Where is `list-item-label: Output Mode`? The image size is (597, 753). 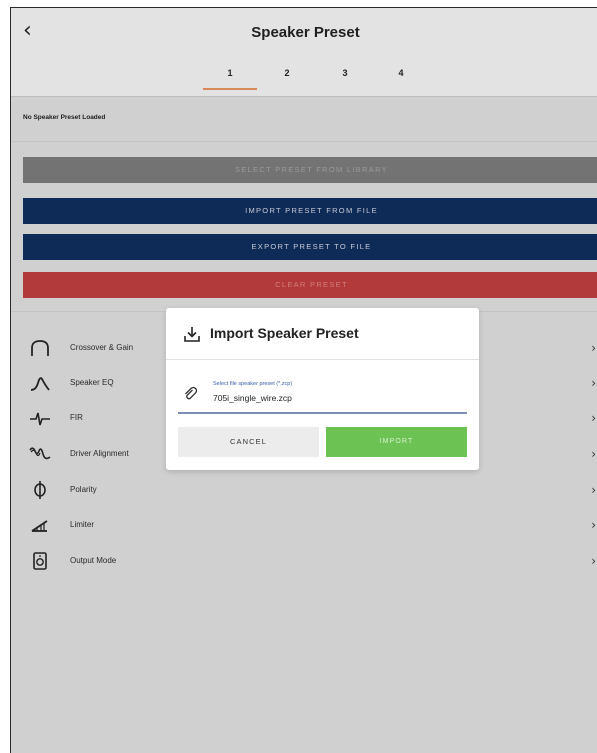
list-item-label: Output Mode is located at coordinates (93, 560).